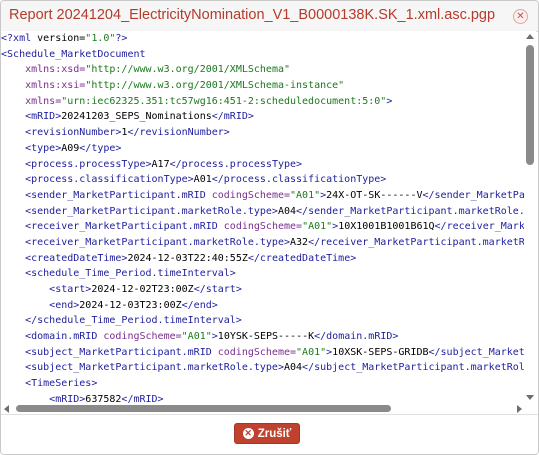 The width and height of the screenshot is (539, 455). What do you see at coordinates (203, 408) in the screenshot?
I see `horizontal-scroll-thumb` at bounding box center [203, 408].